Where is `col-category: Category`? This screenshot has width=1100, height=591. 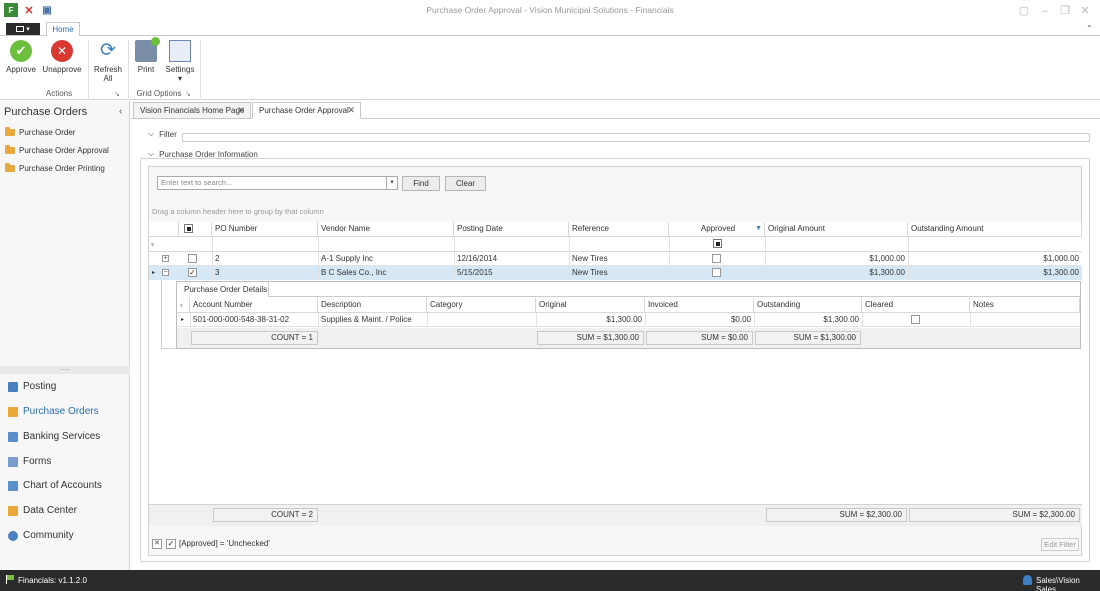
col-category: Category is located at coordinates (481, 305).